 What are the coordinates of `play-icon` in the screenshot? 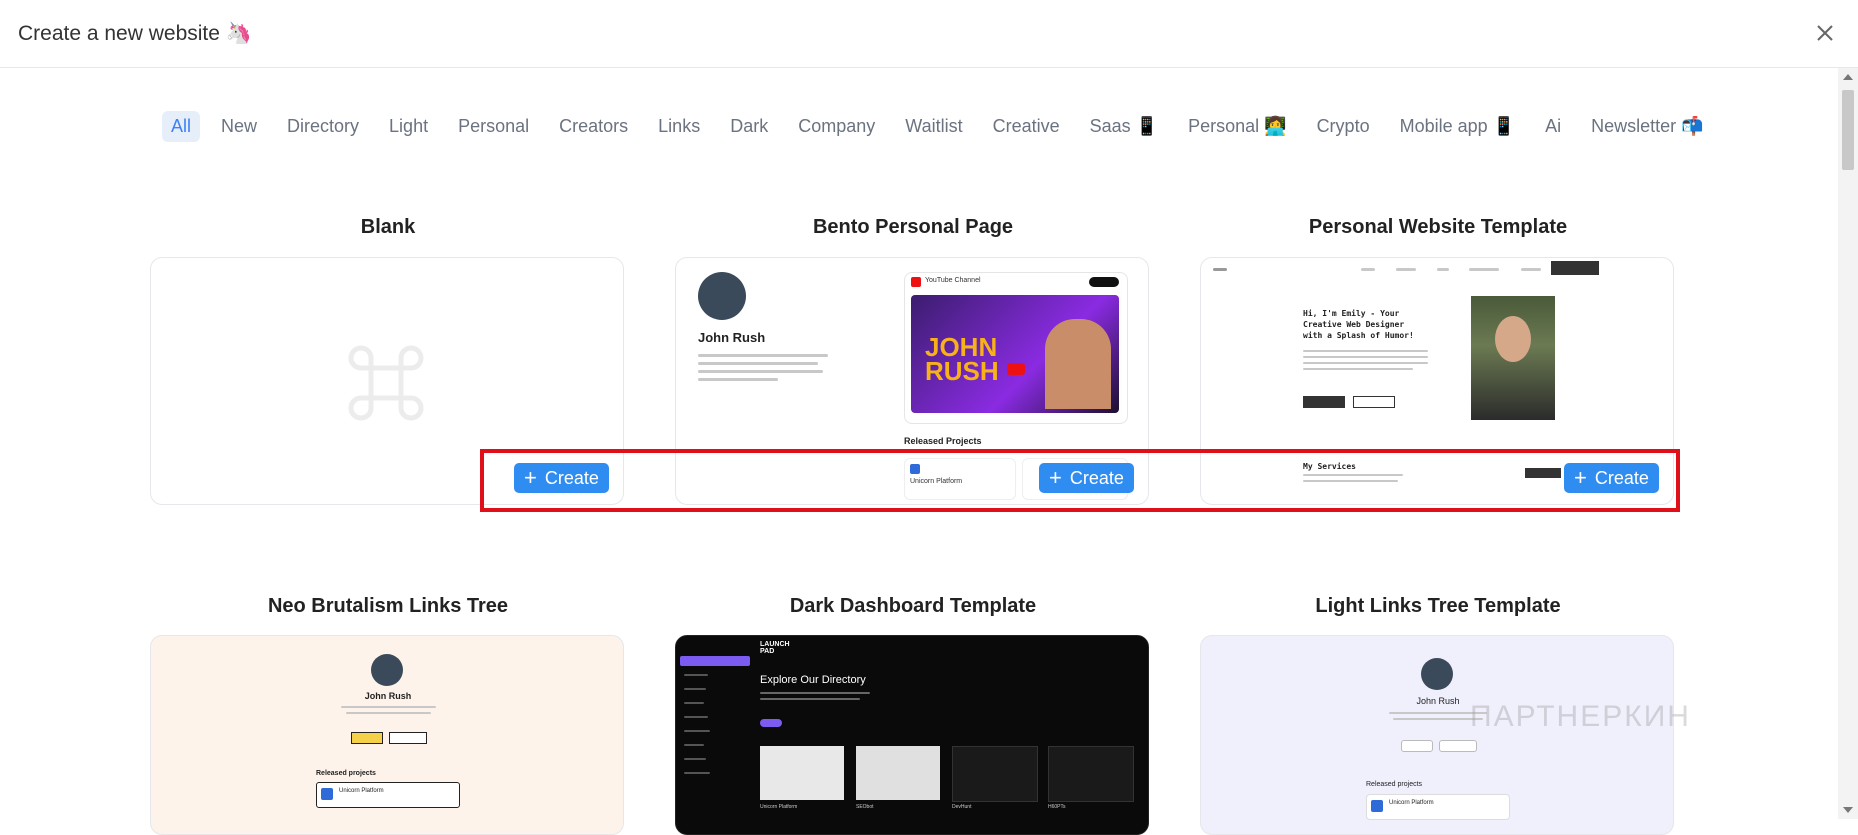 It's located at (1016, 369).